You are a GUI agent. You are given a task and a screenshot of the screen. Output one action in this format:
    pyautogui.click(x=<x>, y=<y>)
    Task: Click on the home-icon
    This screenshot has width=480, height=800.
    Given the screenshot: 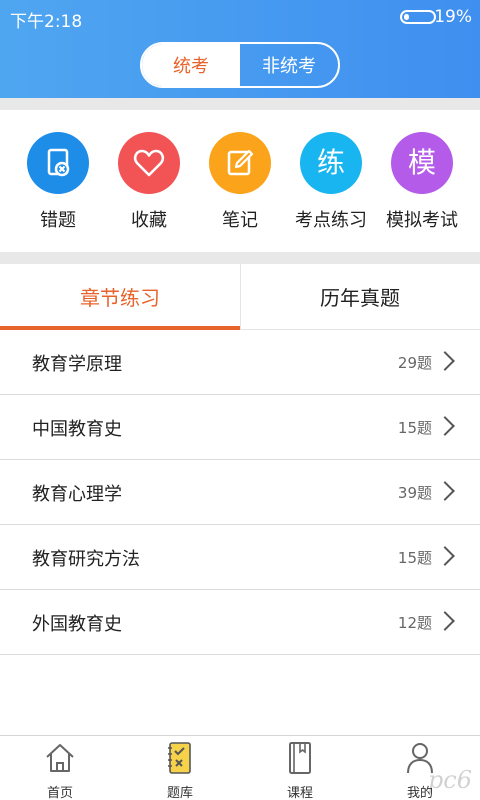 What is the action you would take?
    pyautogui.click(x=60, y=758)
    